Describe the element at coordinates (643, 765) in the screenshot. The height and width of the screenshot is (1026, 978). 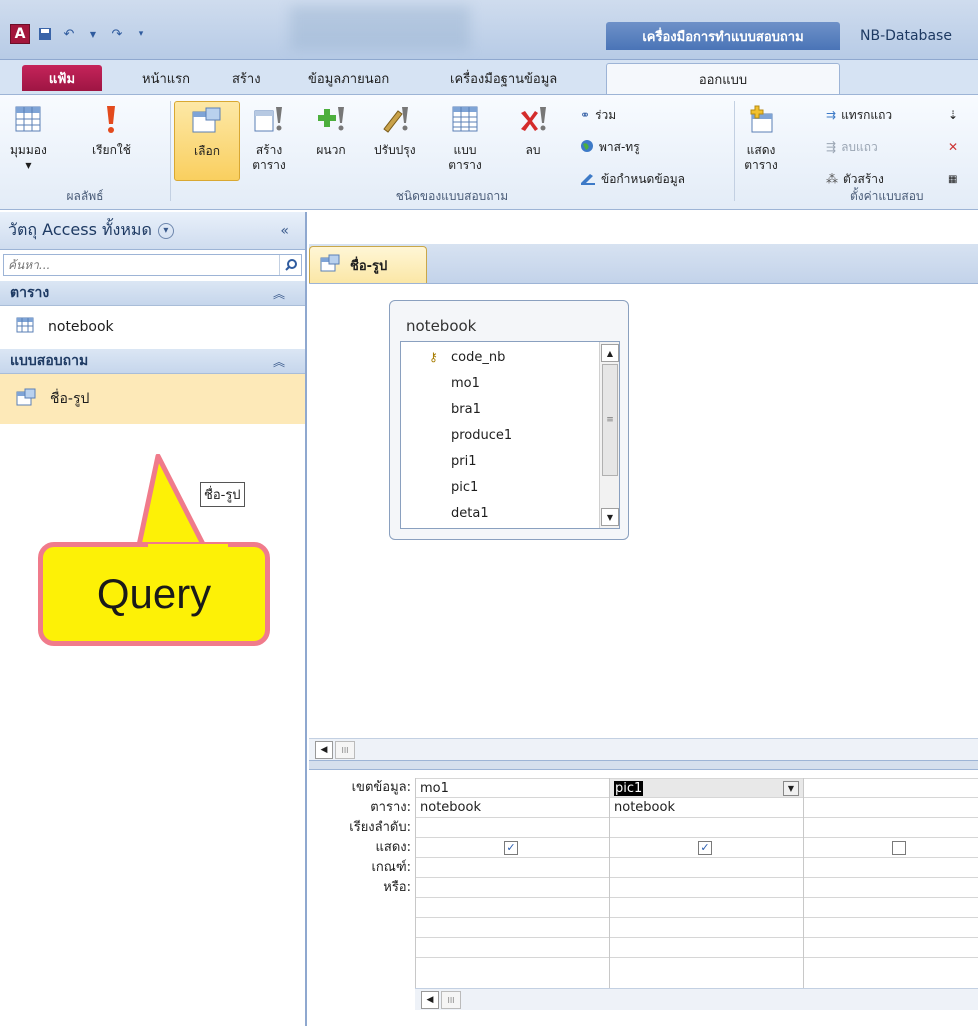
I see `pane-splitter` at that location.